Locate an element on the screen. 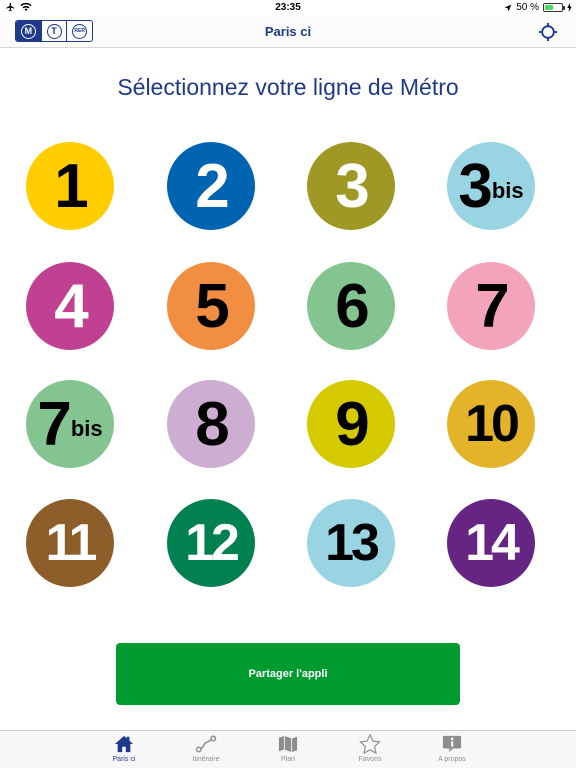  line-number: 6 is located at coordinates (352, 306).